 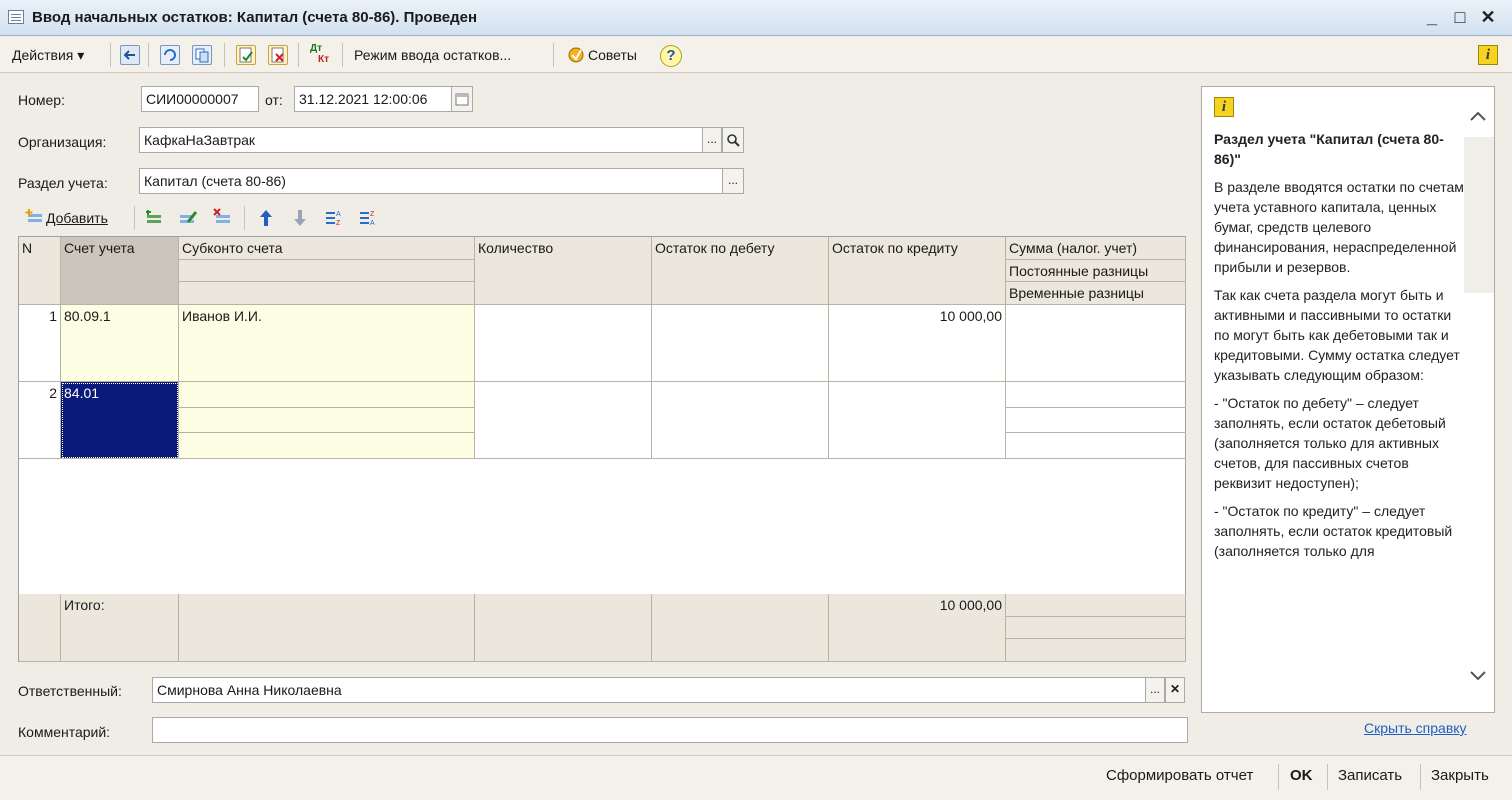 I want to click on unpost-document-icon, so click(x=278, y=55).